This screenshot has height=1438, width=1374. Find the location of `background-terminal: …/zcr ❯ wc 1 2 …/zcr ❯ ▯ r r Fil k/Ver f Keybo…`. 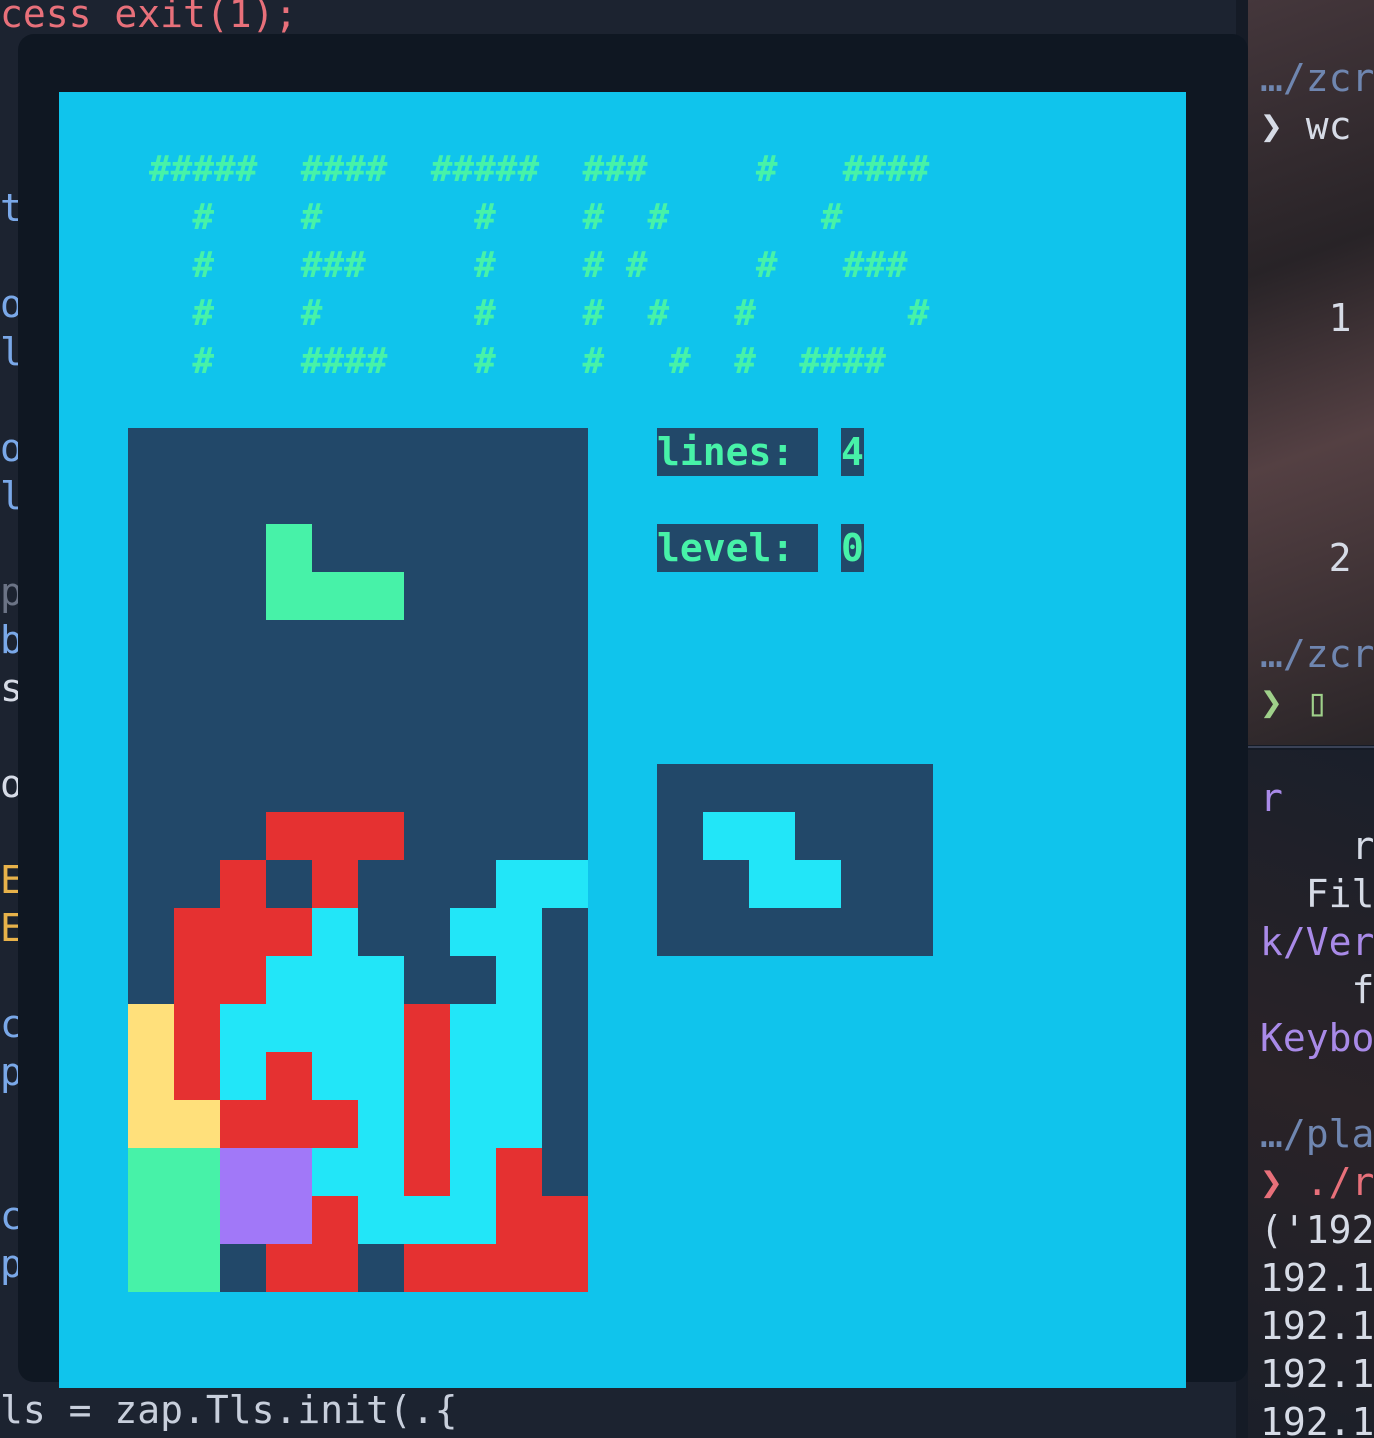

background-terminal: …/zcr ❯ wc 1 2 …/zcr ❯ ▯ r r Fil k/Ver f Keybo… is located at coordinates (1305, 719).